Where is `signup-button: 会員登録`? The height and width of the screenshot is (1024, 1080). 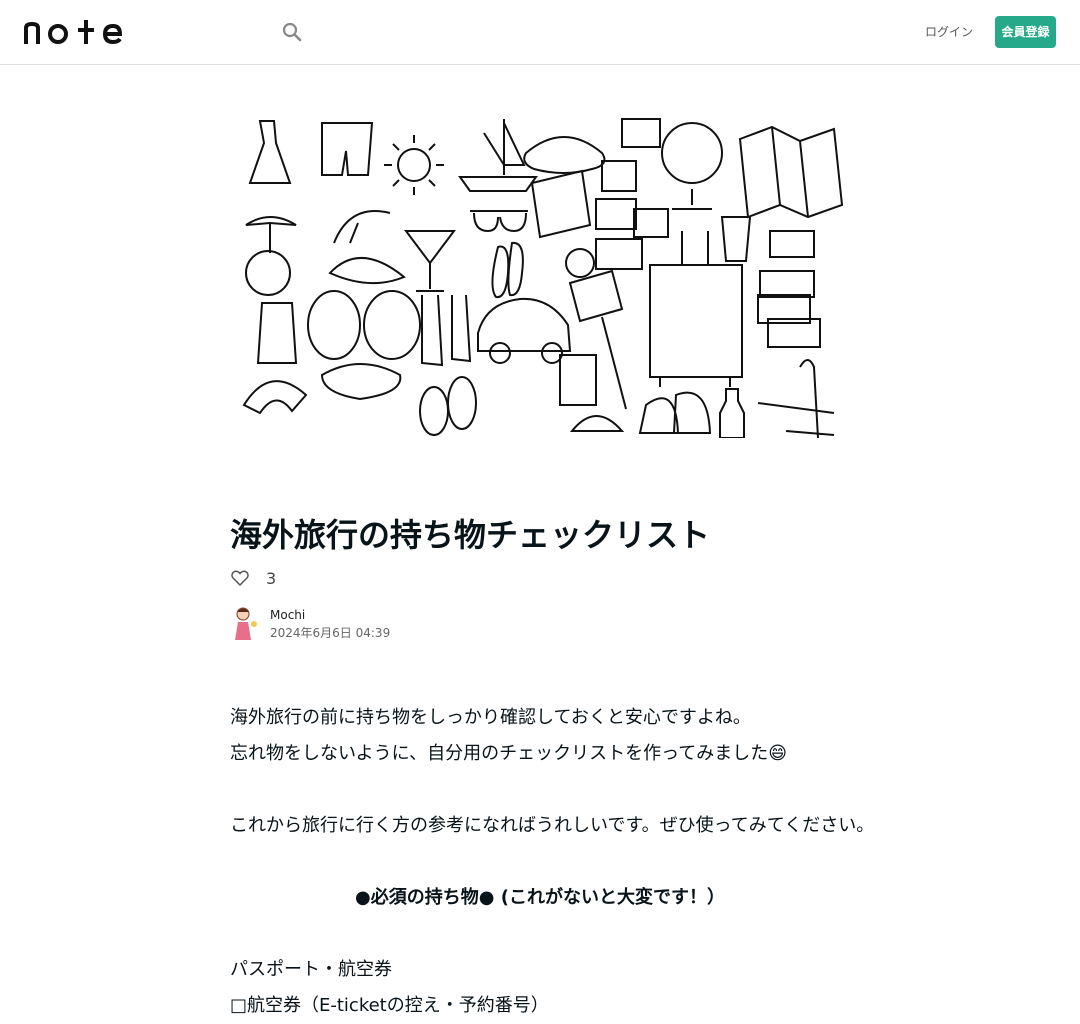
signup-button: 会員登録 is located at coordinates (1025, 32).